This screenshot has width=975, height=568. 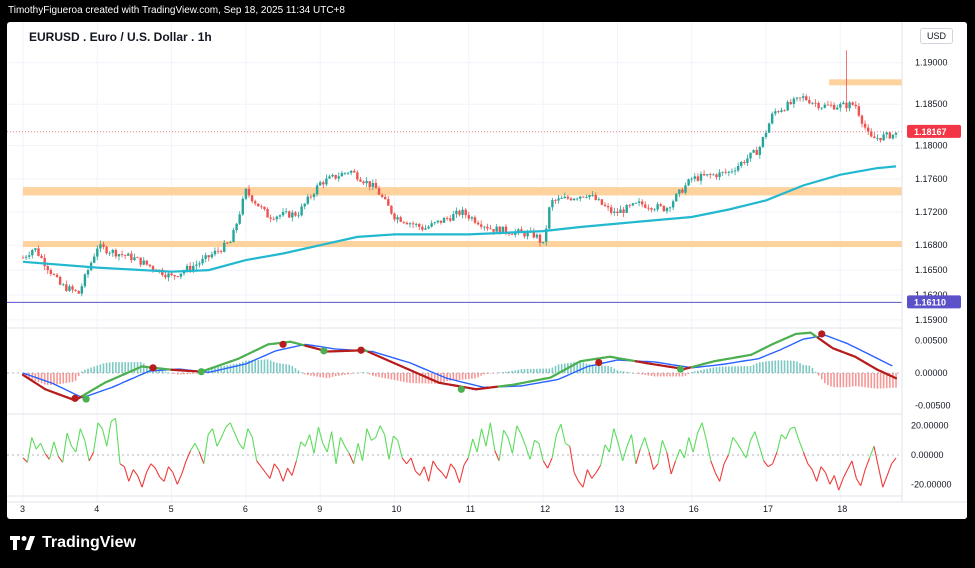 I want to click on price-tick-label: 1.17600, so click(x=931, y=179).